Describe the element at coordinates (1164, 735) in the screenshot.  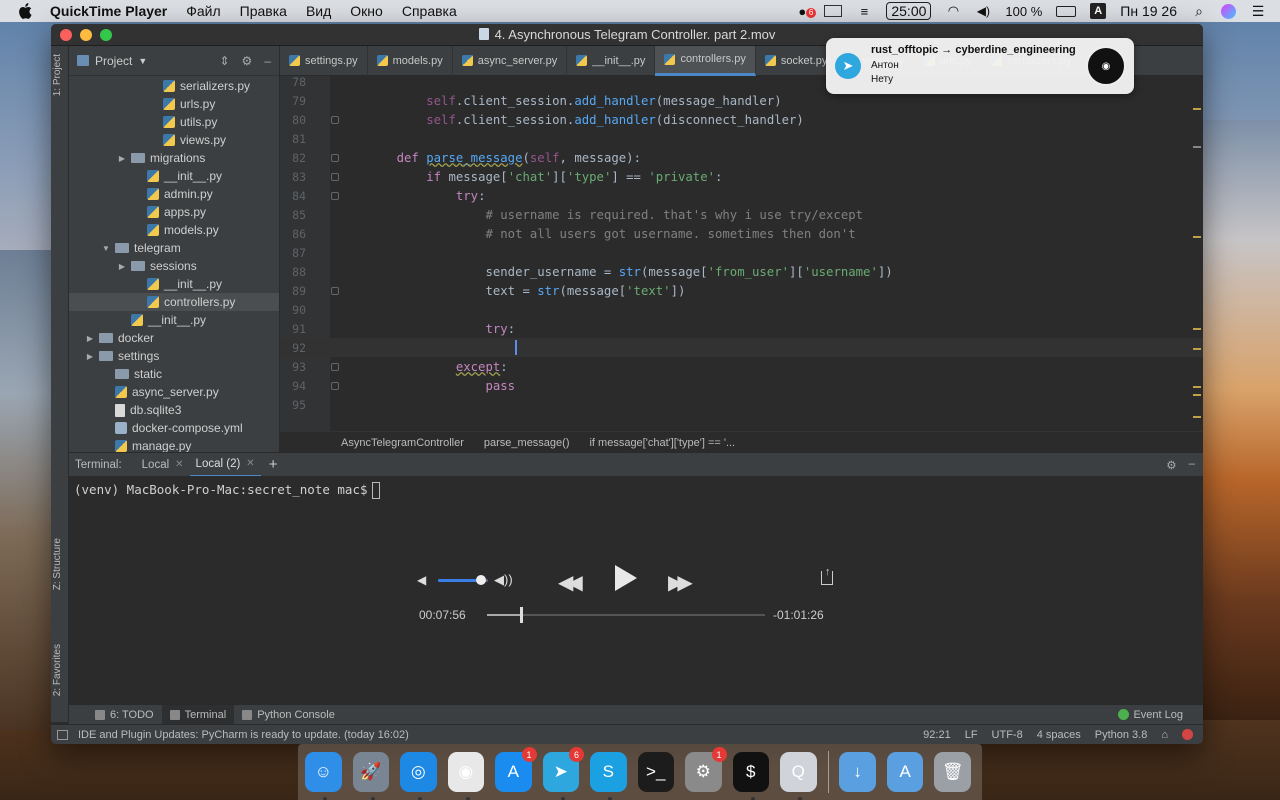
I see `lock-icon: ⌂` at that location.